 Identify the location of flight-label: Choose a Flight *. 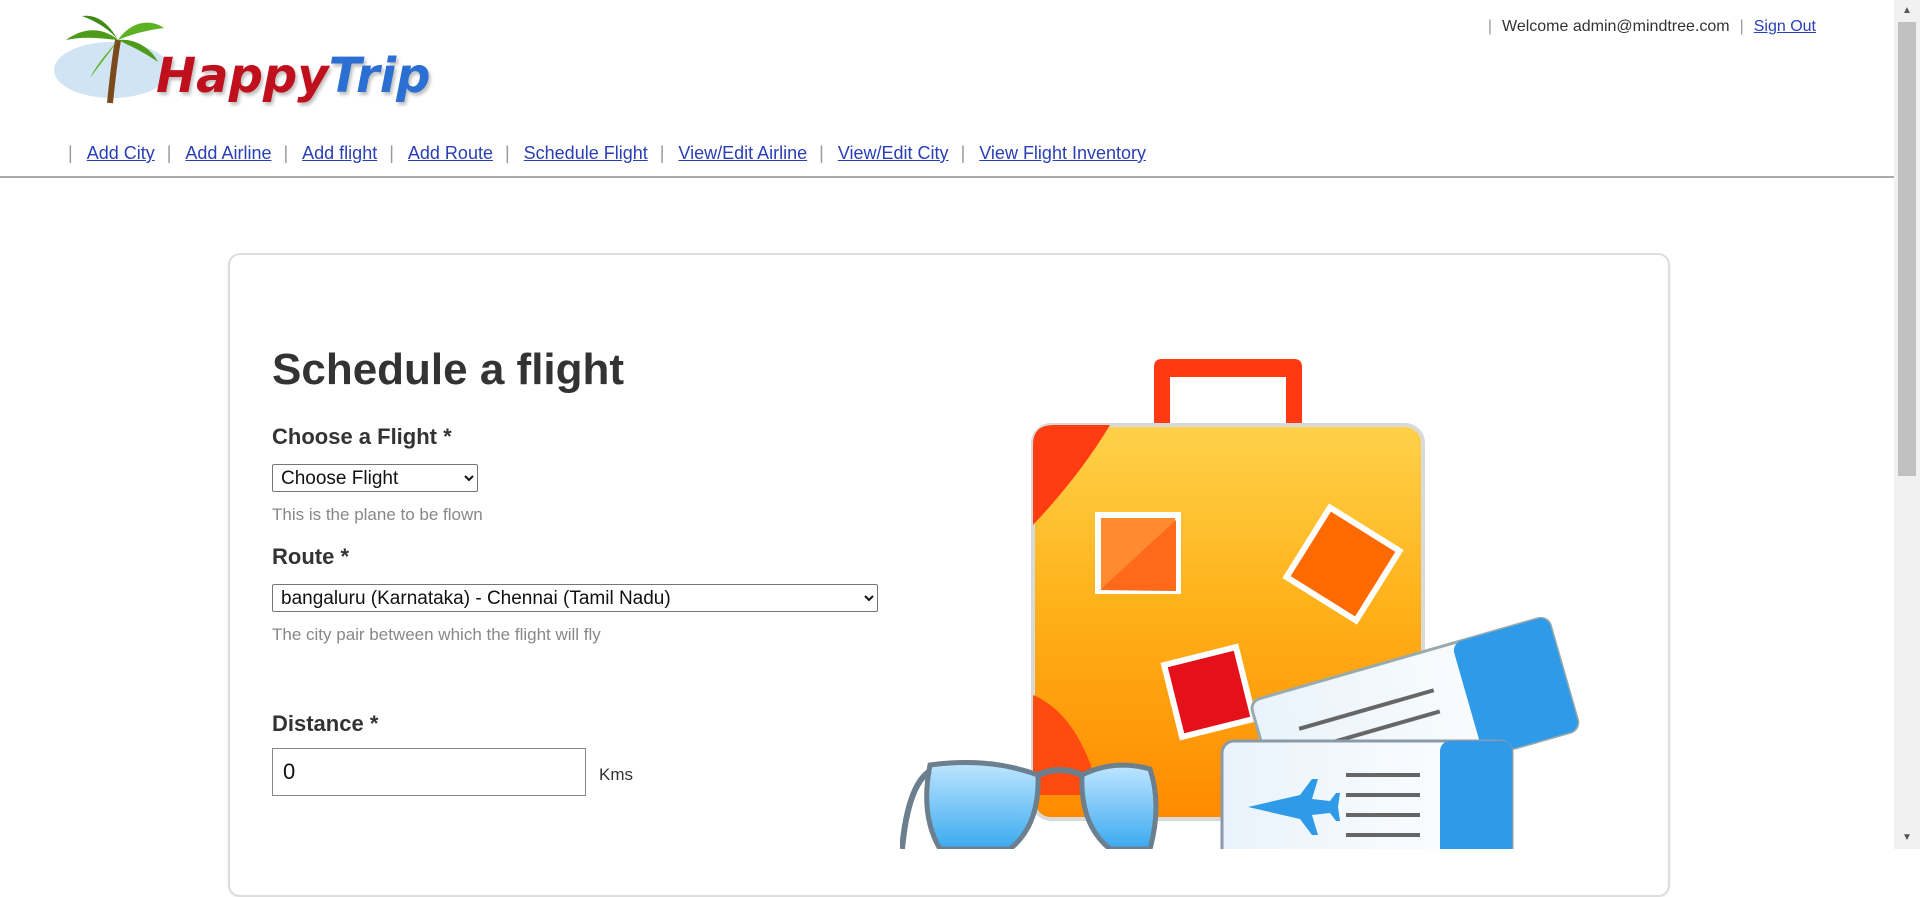
(362, 436).